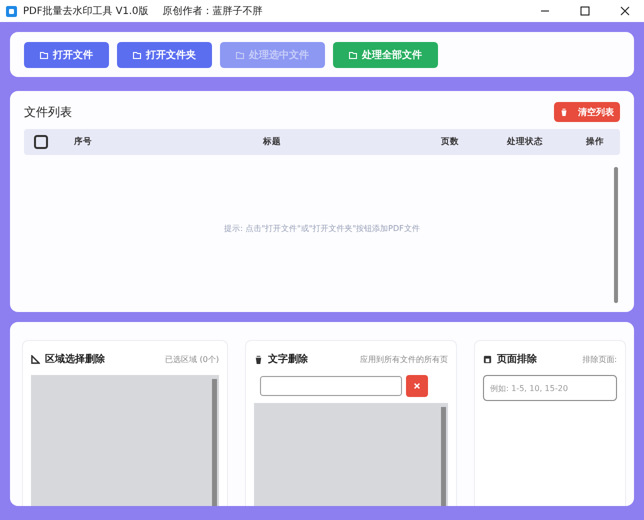 The height and width of the screenshot is (520, 644). Describe the element at coordinates (525, 142) in the screenshot. I see `column-header: 处理状态` at that location.